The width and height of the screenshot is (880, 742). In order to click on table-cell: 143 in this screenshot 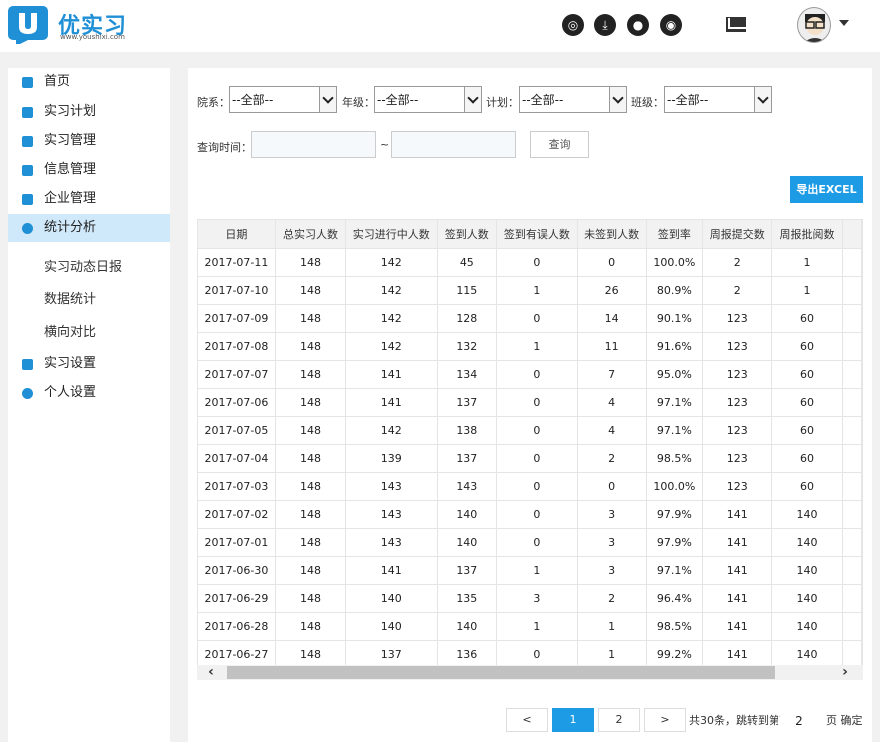, I will do `click(391, 513)`.